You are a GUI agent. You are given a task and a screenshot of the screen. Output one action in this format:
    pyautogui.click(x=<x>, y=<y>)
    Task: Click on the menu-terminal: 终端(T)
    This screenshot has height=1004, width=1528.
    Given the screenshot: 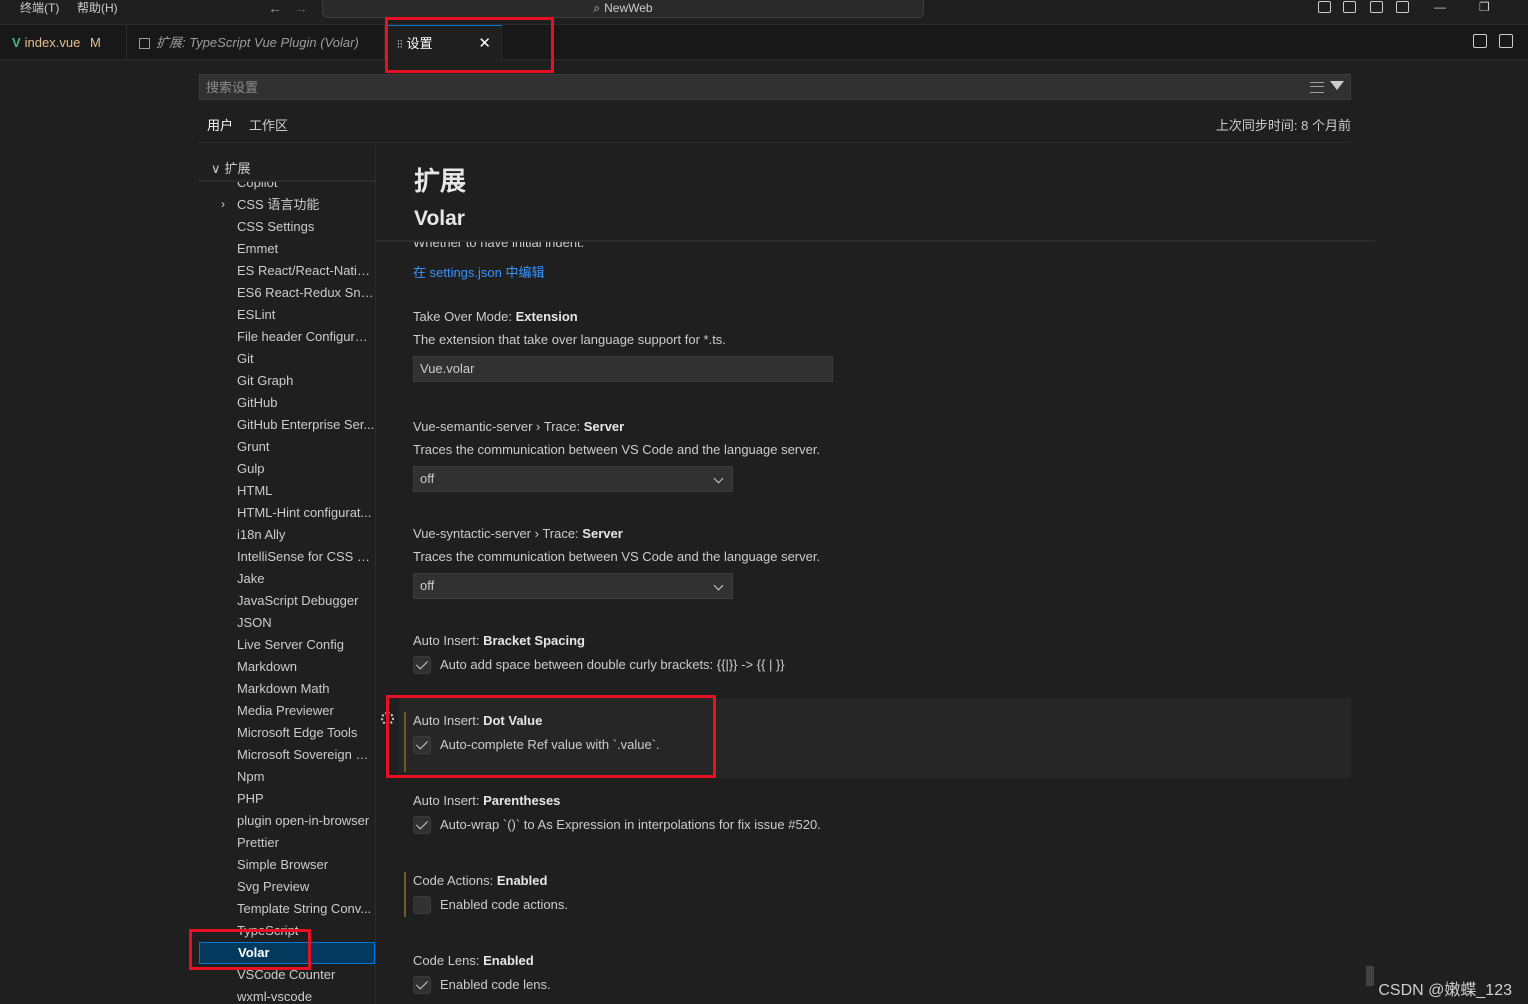 What is the action you would take?
    pyautogui.click(x=39, y=8)
    